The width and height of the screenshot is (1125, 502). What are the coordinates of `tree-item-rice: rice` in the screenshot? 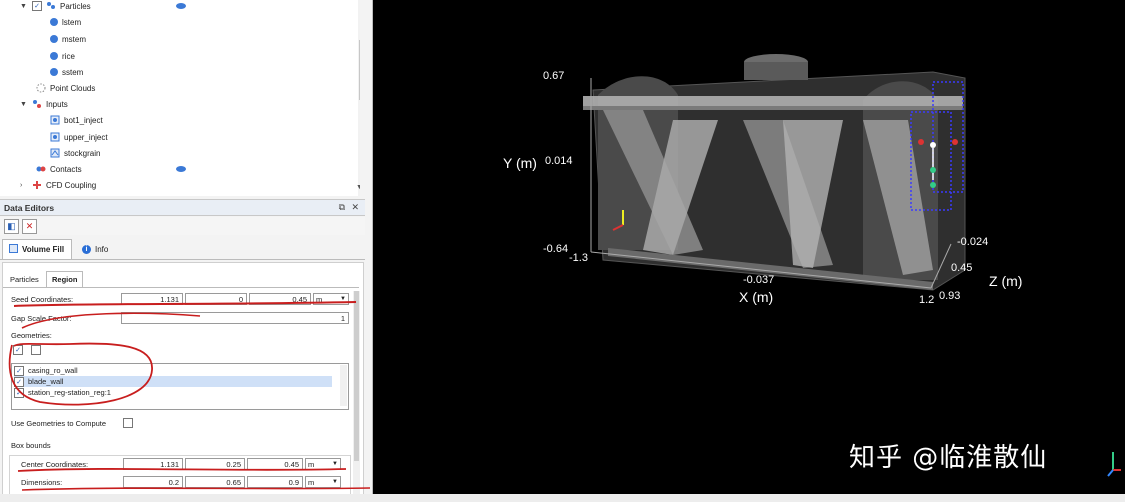 It's located at (62, 56).